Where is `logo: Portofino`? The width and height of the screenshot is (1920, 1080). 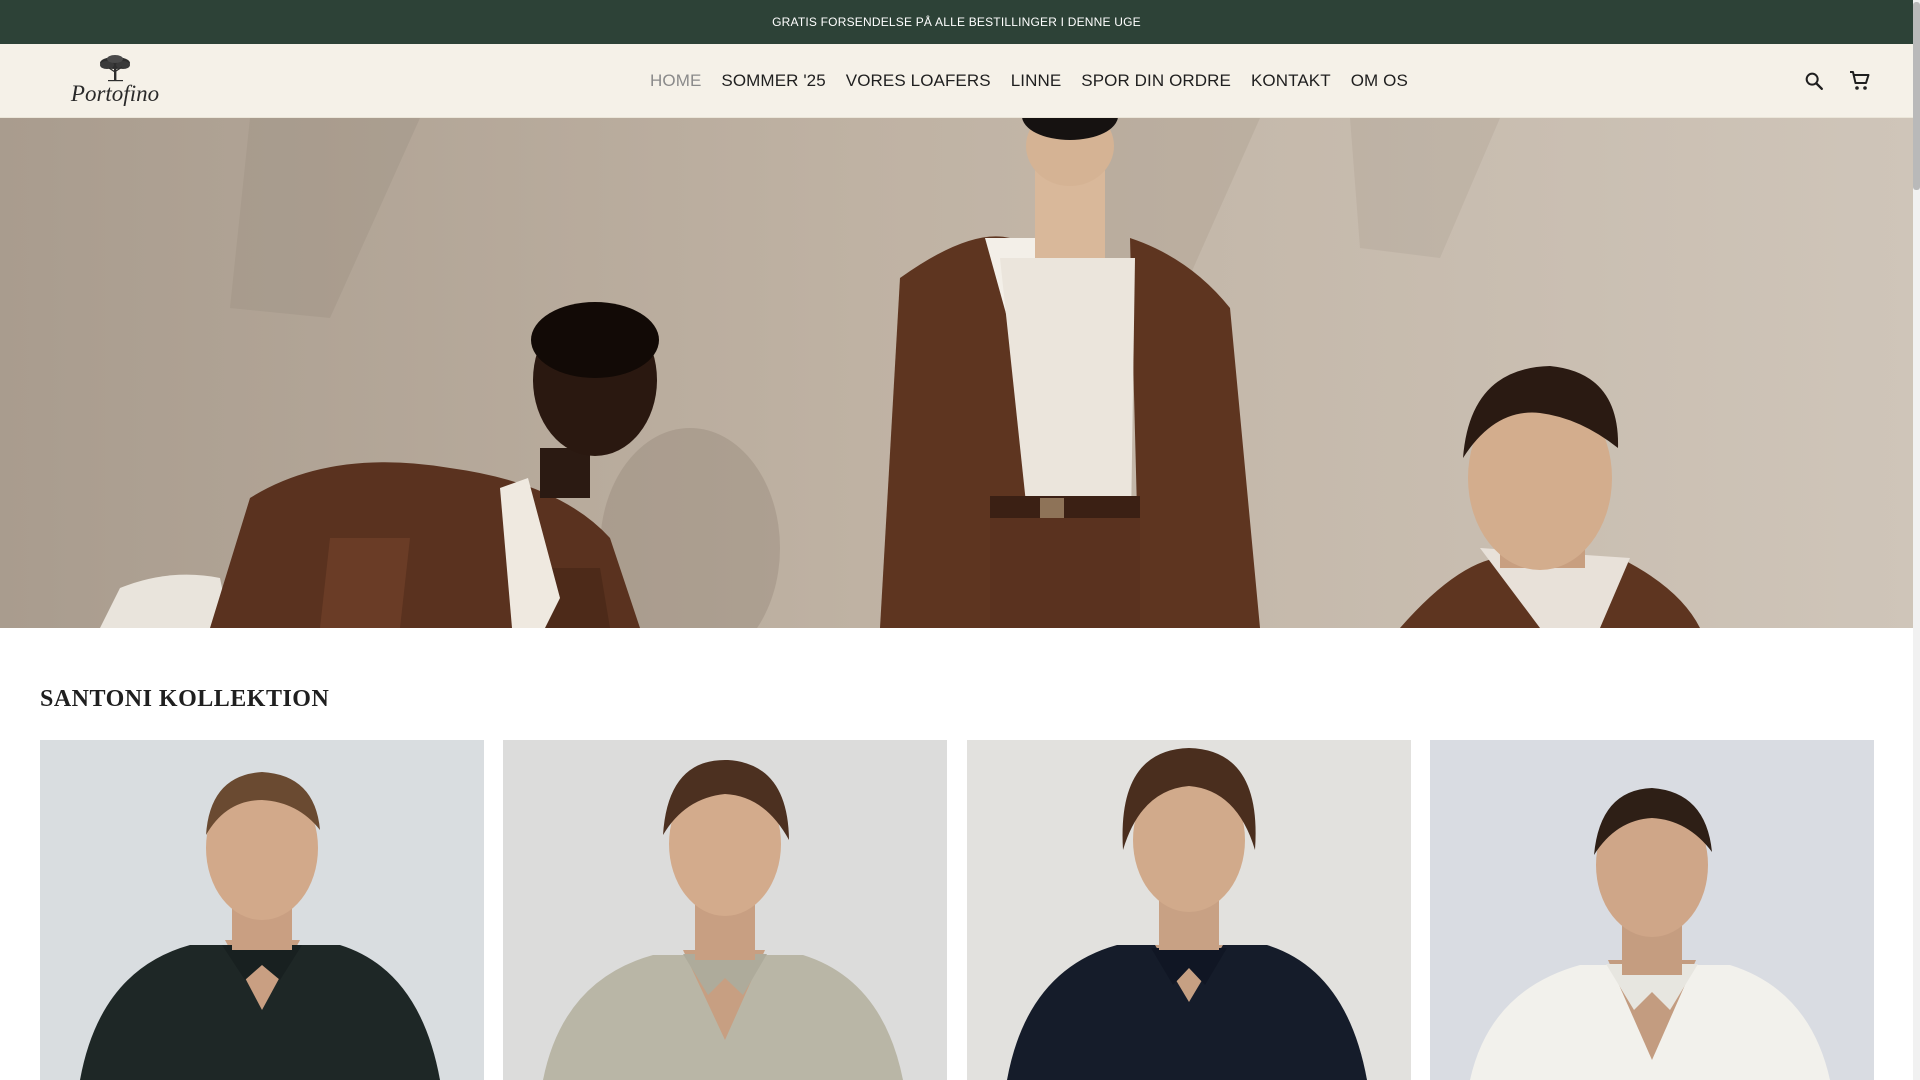 logo: Portofino is located at coordinates (115, 81).